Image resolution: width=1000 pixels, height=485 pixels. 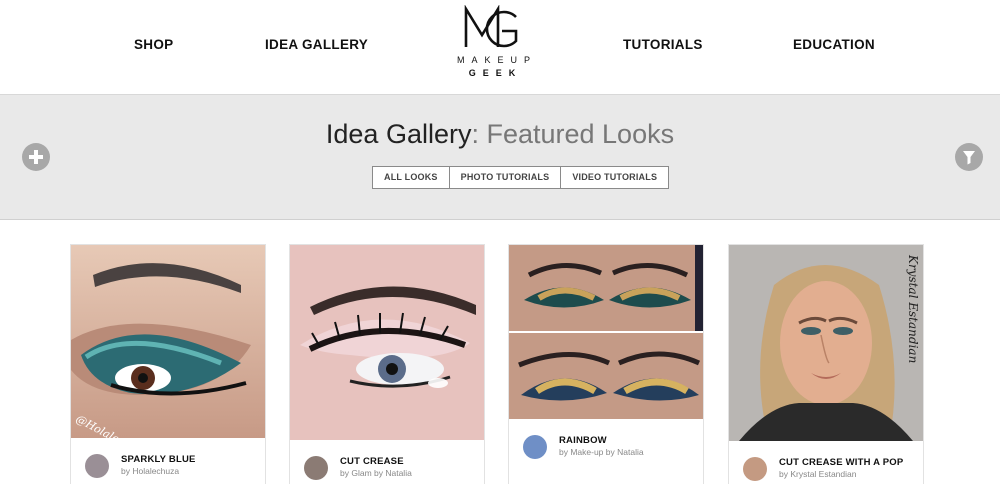 I want to click on card-info: SPARKLY BLUE by Holalechuza, so click(x=168, y=461).